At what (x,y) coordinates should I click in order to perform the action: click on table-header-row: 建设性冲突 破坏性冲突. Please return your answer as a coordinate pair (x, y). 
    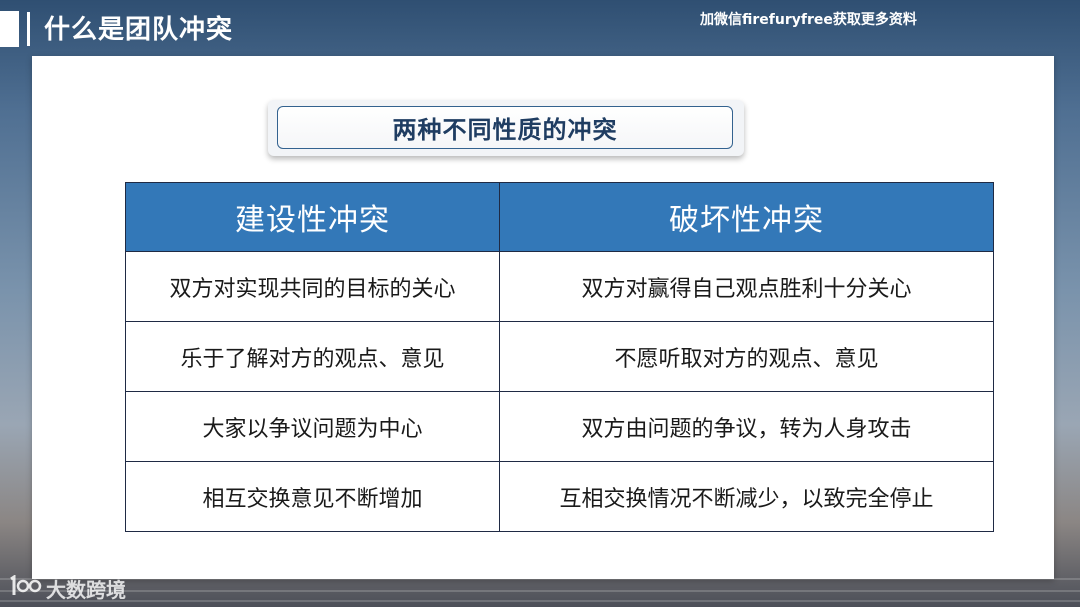
    Looking at the image, I should click on (559, 217).